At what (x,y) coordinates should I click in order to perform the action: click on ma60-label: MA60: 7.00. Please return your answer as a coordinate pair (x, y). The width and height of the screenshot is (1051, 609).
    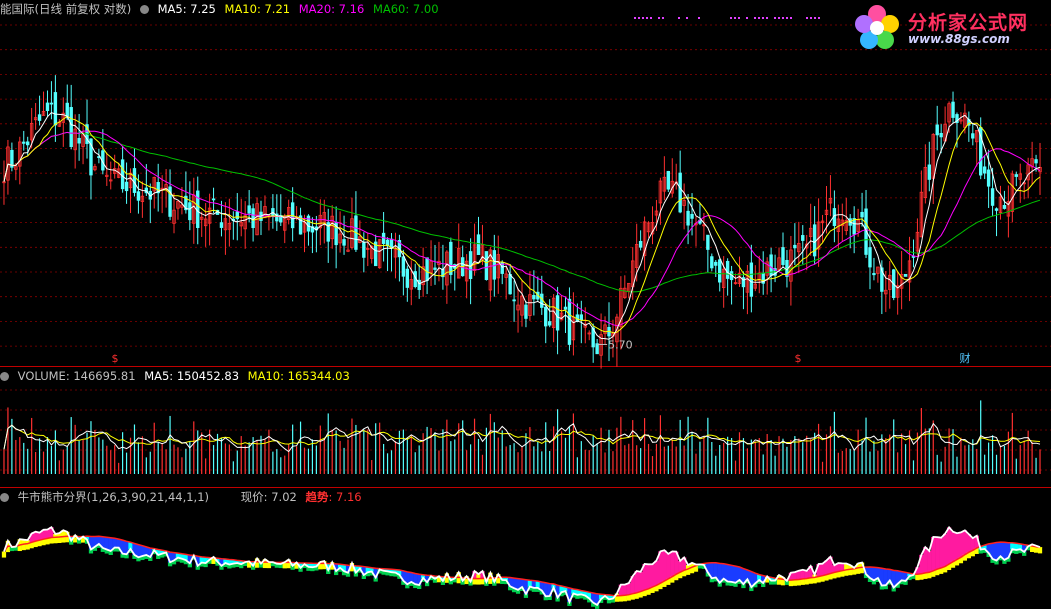
    Looking at the image, I should click on (405, 9).